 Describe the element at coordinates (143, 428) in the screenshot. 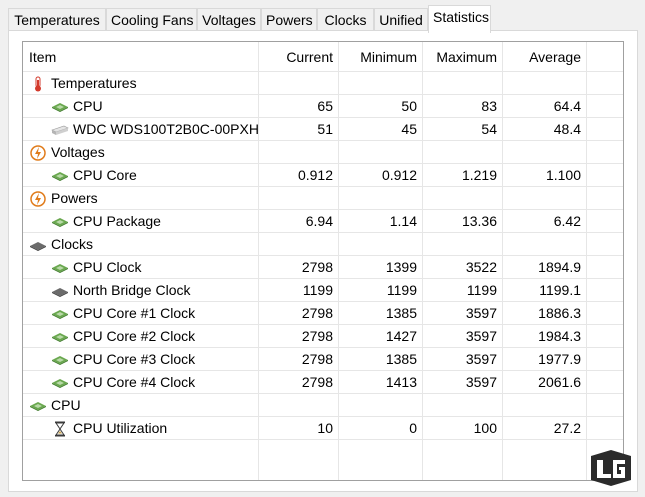

I see `item-name: CPU Utilization` at that location.